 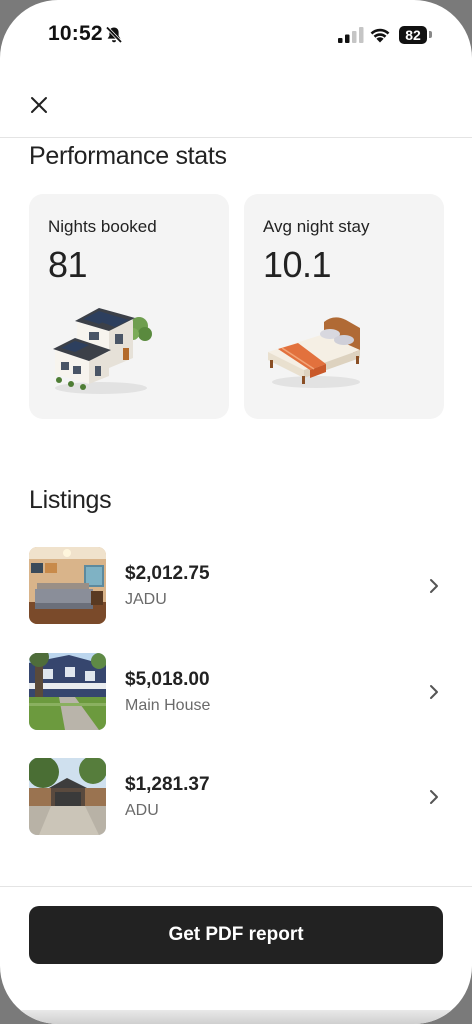 What do you see at coordinates (75, 33) in the screenshot?
I see `status-time: 10:52` at bounding box center [75, 33].